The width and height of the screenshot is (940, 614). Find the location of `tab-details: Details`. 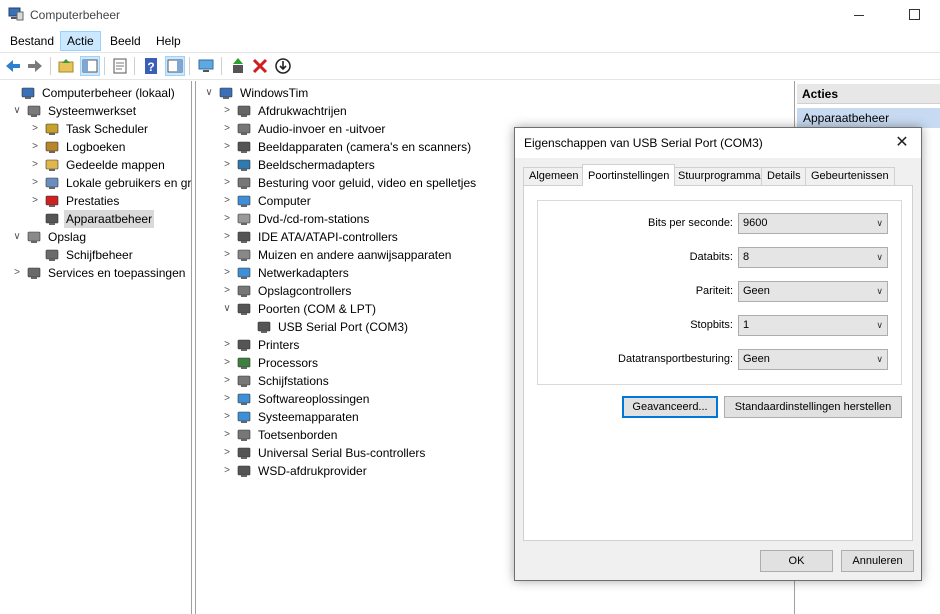

tab-details: Details is located at coordinates (784, 176).